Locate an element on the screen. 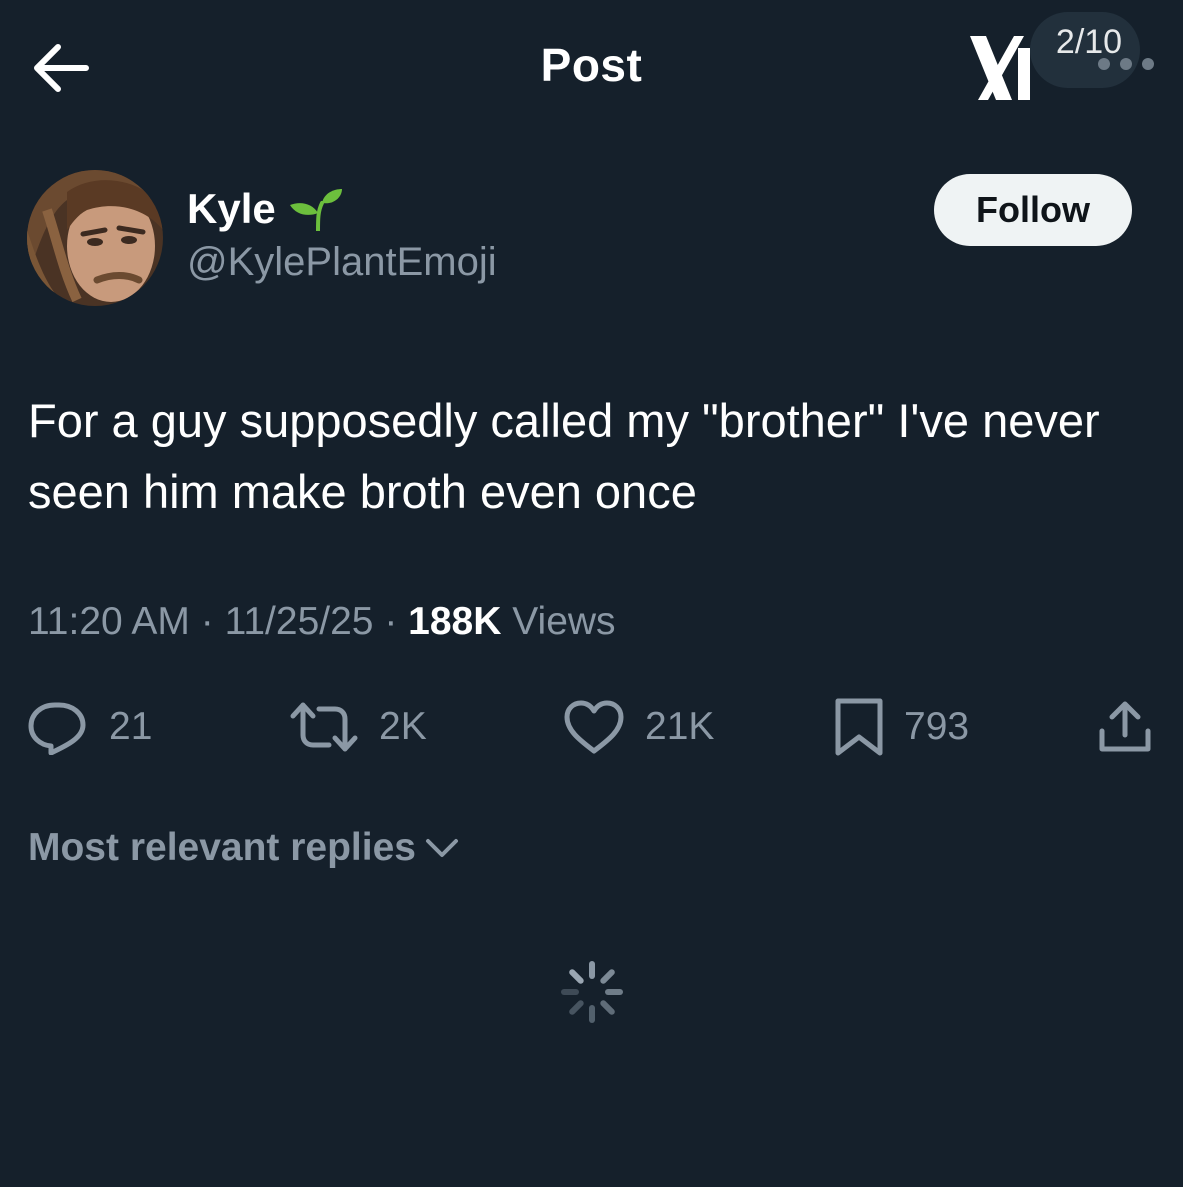 This screenshot has width=1183, height=1187. bookmark-icon is located at coordinates (859, 727).